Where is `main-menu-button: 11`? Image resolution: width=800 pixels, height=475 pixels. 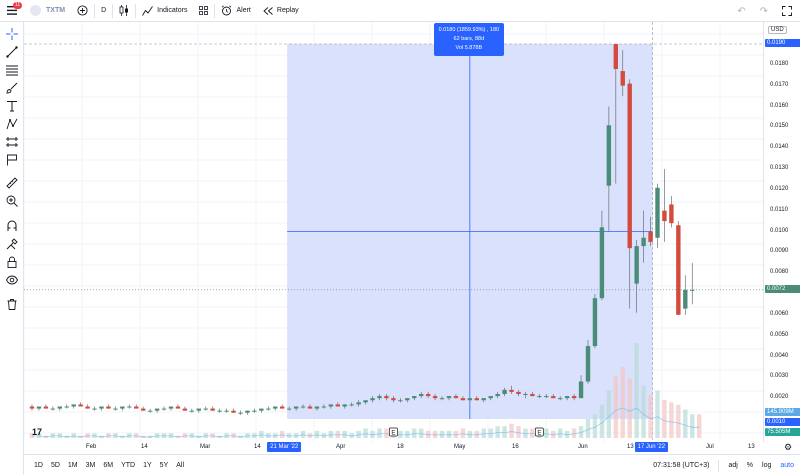
main-menu-button: 11 is located at coordinates (12, 11).